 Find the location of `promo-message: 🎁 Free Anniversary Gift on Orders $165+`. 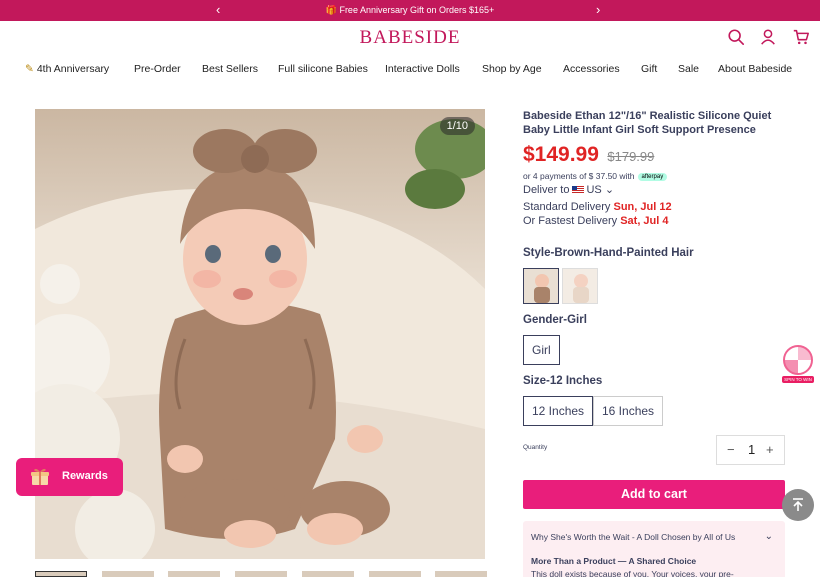

promo-message: 🎁 Free Anniversary Gift on Orders $165+ is located at coordinates (410, 10).